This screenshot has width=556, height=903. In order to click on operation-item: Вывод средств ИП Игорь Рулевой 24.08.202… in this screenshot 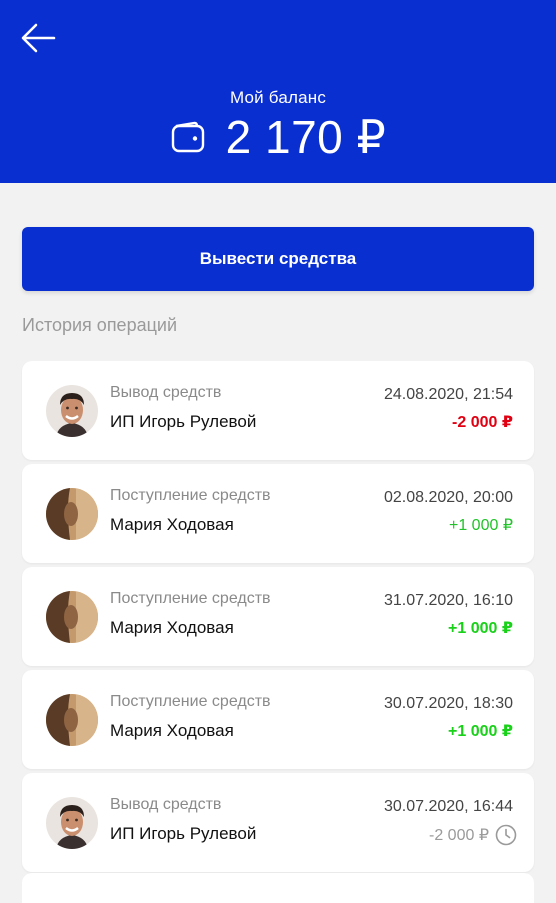, I will do `click(278, 410)`.